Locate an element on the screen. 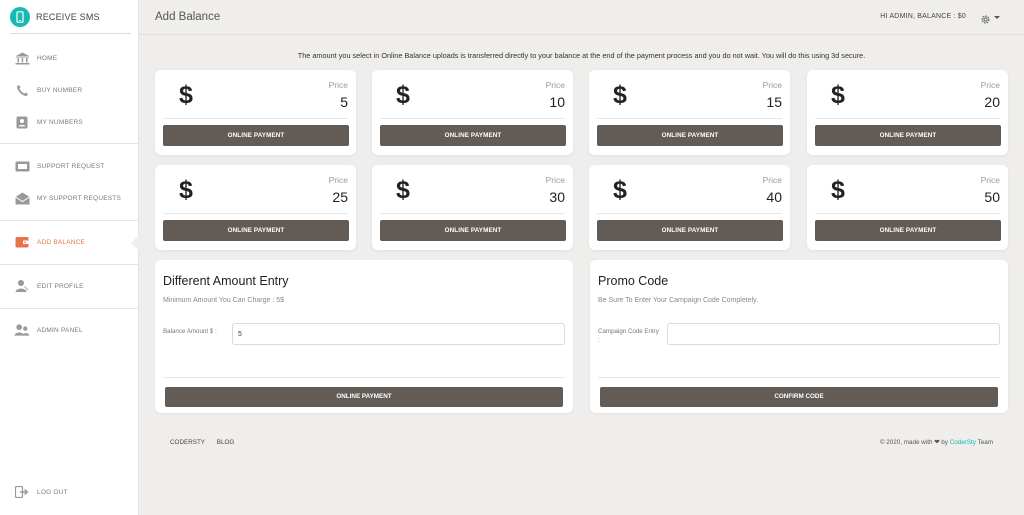  brand: RECEIVE SMS is located at coordinates (70, 20).